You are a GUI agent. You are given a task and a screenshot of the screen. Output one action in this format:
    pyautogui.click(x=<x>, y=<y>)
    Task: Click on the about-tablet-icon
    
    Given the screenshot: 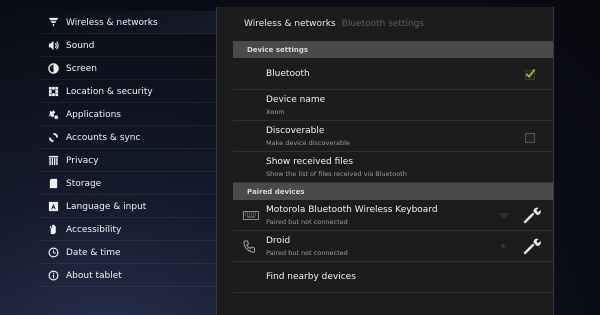 What is the action you would take?
    pyautogui.click(x=53, y=275)
    